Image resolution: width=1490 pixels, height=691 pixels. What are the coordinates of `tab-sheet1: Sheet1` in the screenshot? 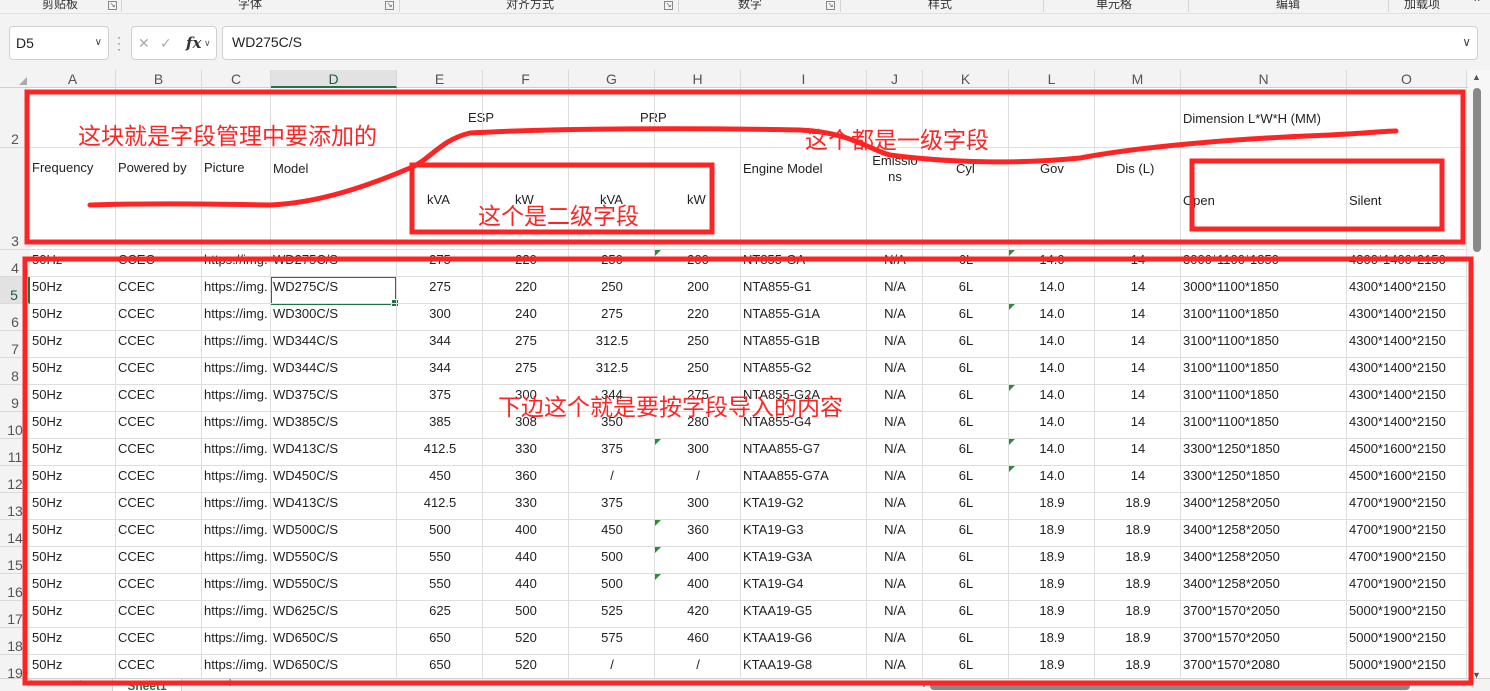 It's located at (147, 685).